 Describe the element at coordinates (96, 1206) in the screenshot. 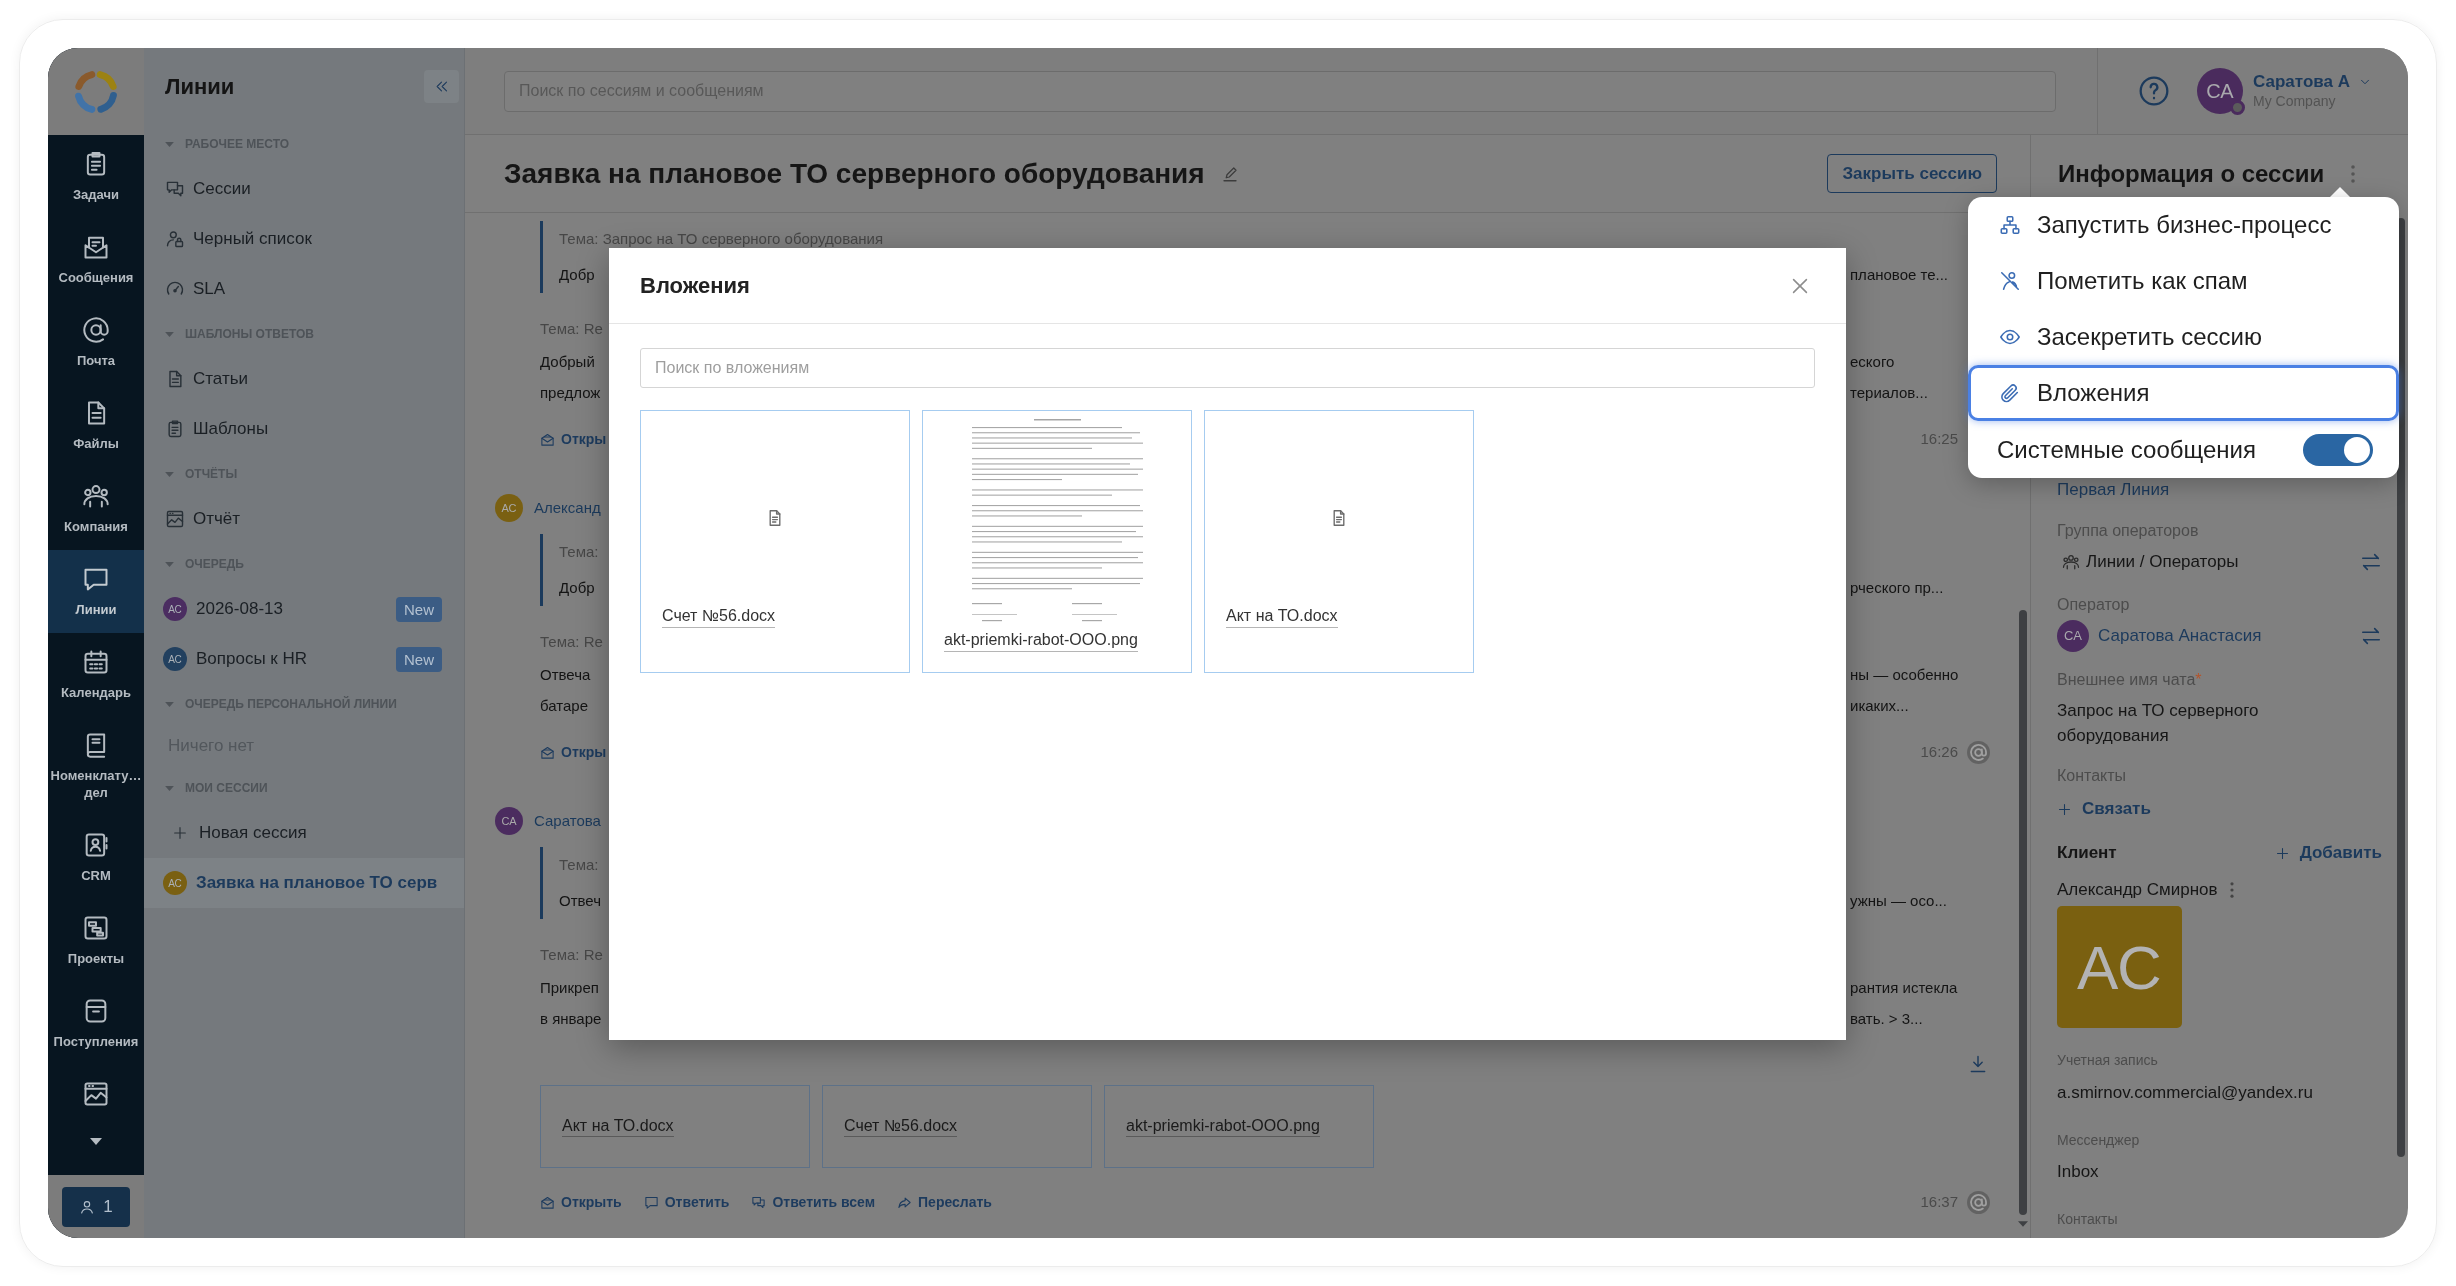

I see `operators-button: 1` at that location.